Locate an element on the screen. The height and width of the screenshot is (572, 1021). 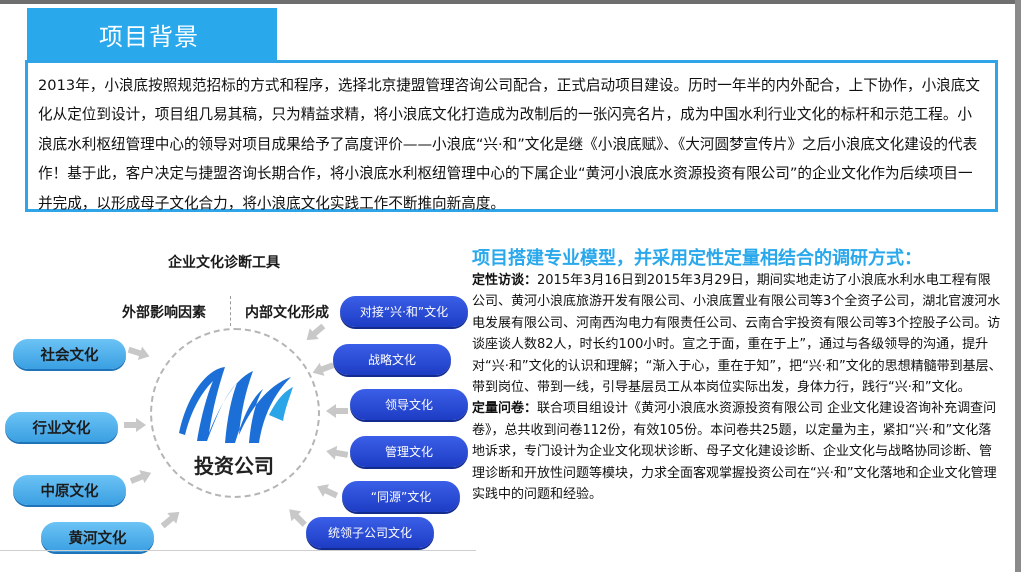
external-factors-label: 外部影响因素 is located at coordinates (164, 313).